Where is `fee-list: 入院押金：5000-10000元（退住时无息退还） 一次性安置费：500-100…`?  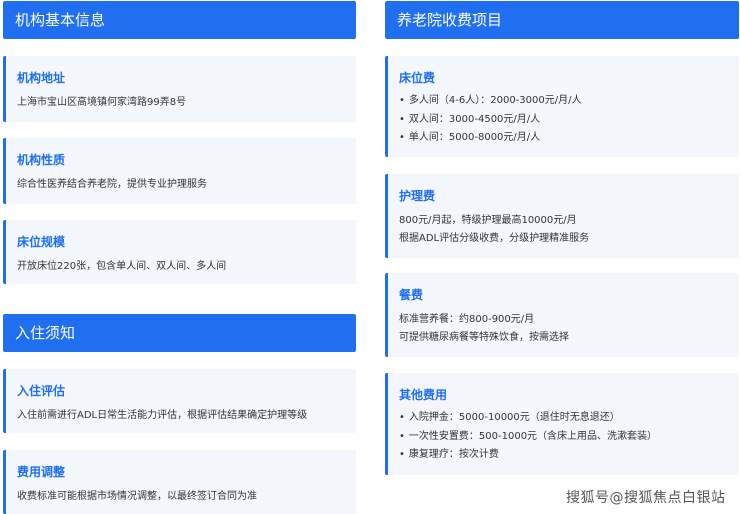
fee-list: 入院押金：5000-10000元（退住时无息退还） 一次性安置费：500-100… is located at coordinates (569, 437).